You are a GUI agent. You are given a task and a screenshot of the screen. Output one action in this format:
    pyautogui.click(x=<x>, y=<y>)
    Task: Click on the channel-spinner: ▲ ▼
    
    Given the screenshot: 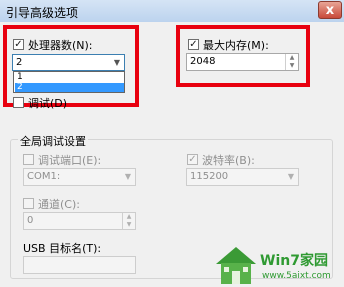 What is the action you would take?
    pyautogui.click(x=128, y=221)
    